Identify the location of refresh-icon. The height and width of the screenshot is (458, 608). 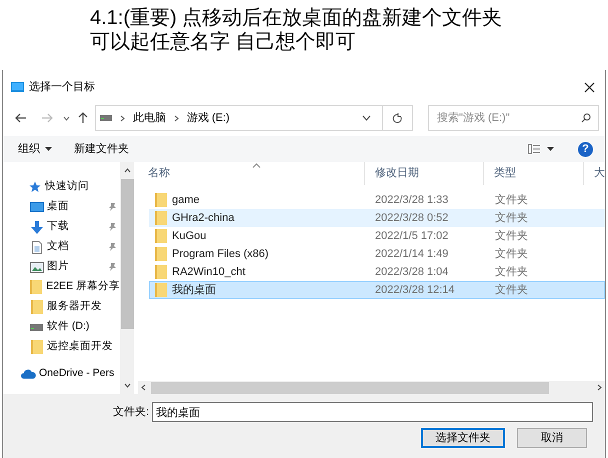
(398, 118).